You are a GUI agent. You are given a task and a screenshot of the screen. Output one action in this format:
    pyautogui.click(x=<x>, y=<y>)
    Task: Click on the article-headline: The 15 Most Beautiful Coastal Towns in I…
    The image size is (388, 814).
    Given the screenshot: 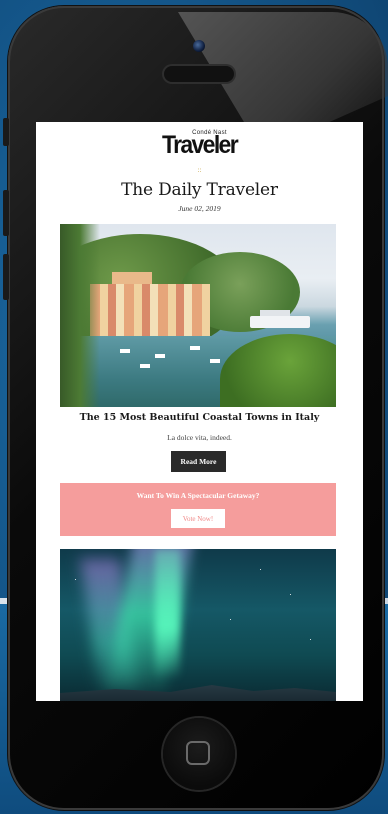 What is the action you would take?
    pyautogui.click(x=199, y=417)
    